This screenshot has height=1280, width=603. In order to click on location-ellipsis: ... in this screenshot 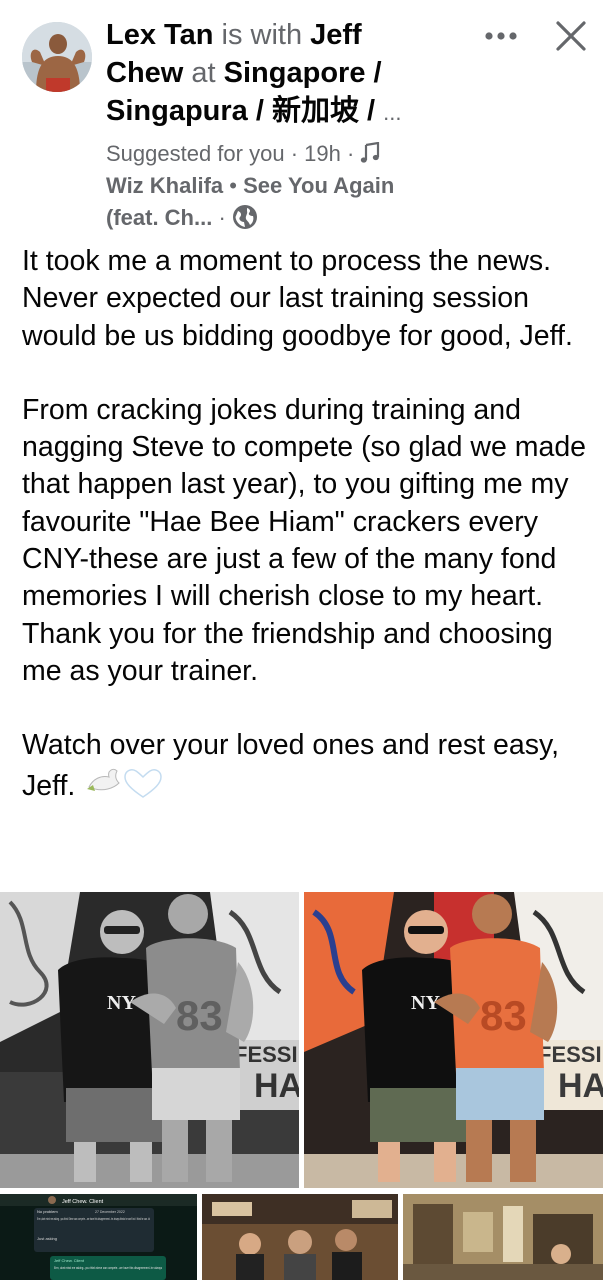, I will do `click(392, 112)`.